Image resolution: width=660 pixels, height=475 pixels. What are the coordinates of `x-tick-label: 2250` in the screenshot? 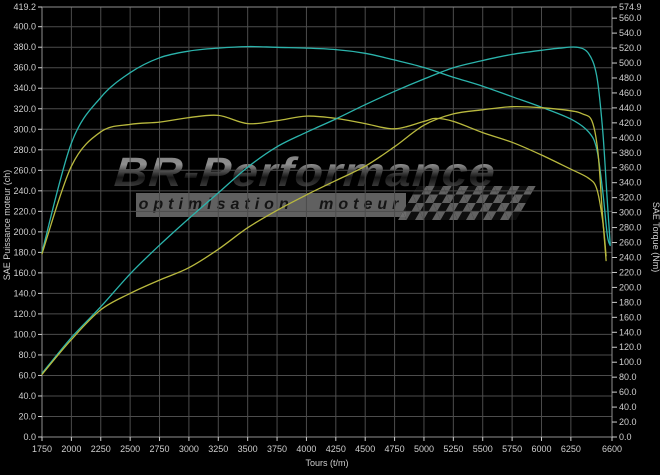 It's located at (101, 449).